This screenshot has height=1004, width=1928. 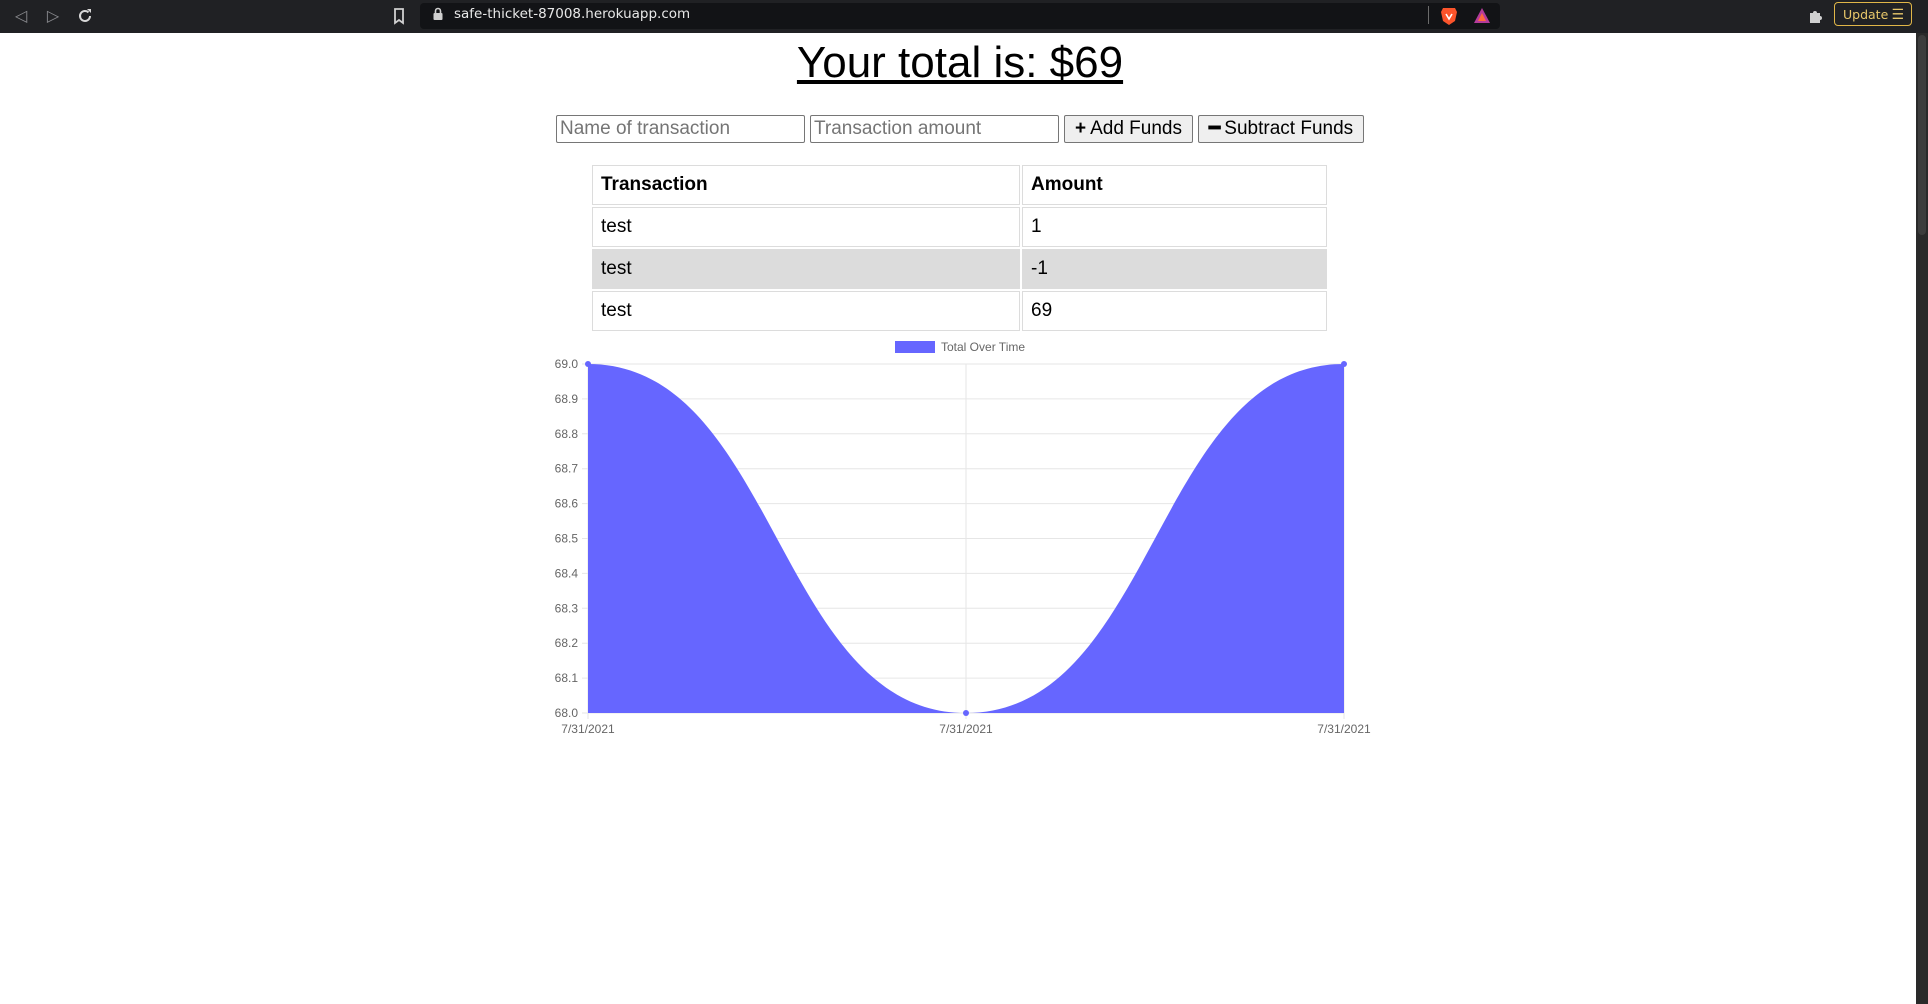 I want to click on lock-icon, so click(x=438, y=14).